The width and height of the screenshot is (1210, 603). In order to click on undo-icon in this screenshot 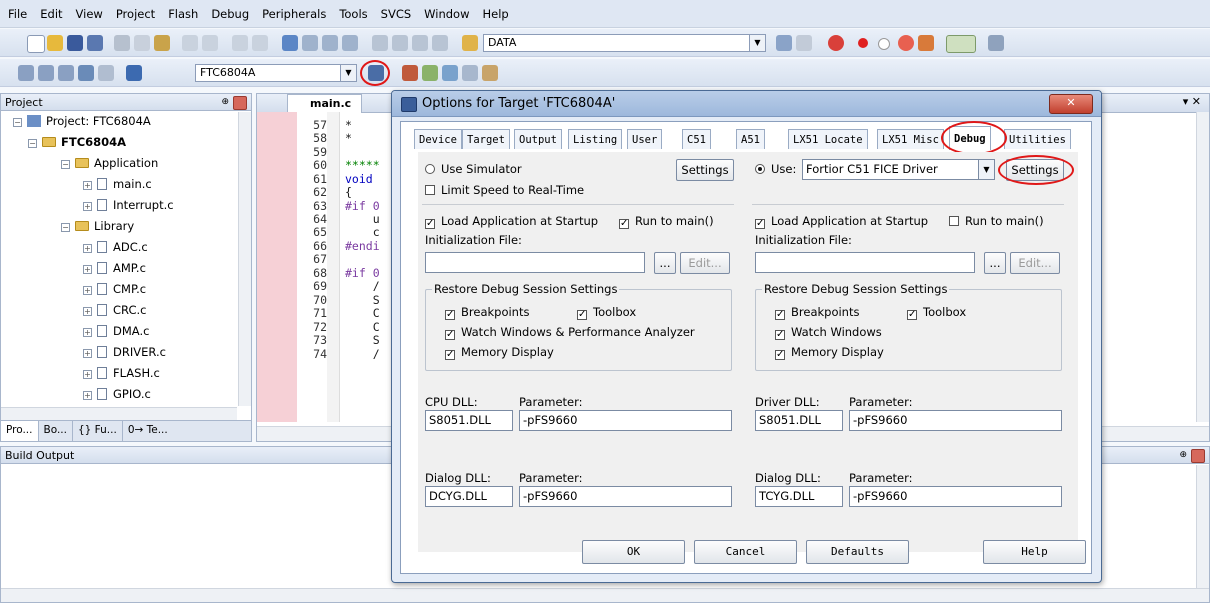, I will do `click(190, 43)`.